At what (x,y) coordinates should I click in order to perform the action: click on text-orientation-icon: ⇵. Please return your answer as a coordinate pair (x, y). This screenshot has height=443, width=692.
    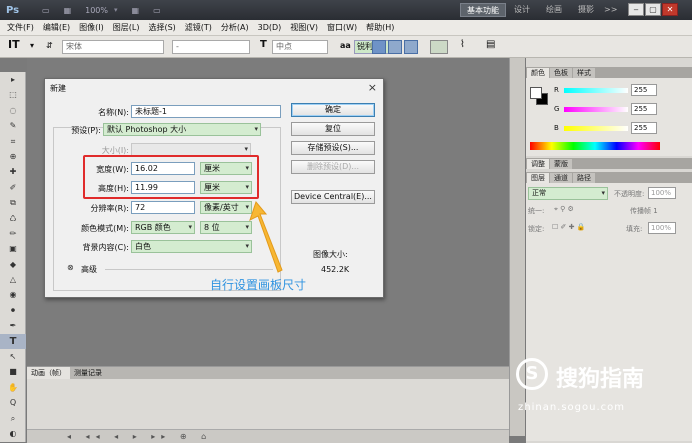
    Looking at the image, I should click on (49, 47).